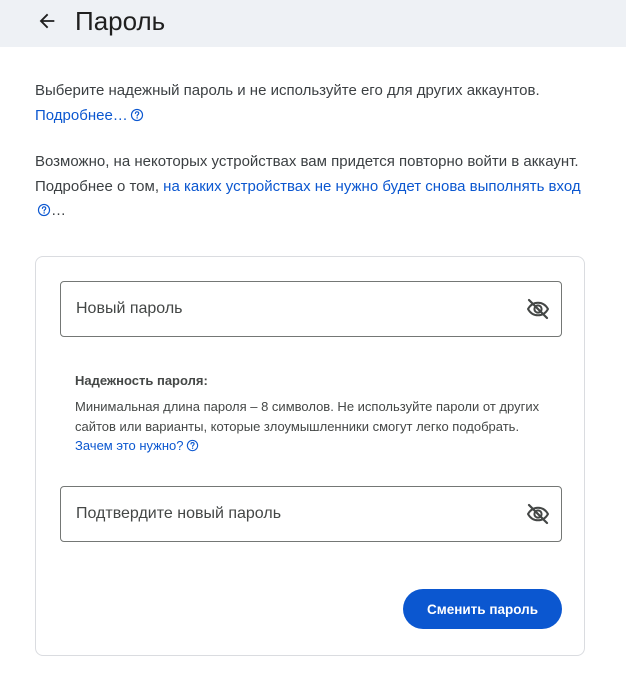 The image size is (626, 674). What do you see at coordinates (120, 21) in the screenshot?
I see `page-title: Пароль` at bounding box center [120, 21].